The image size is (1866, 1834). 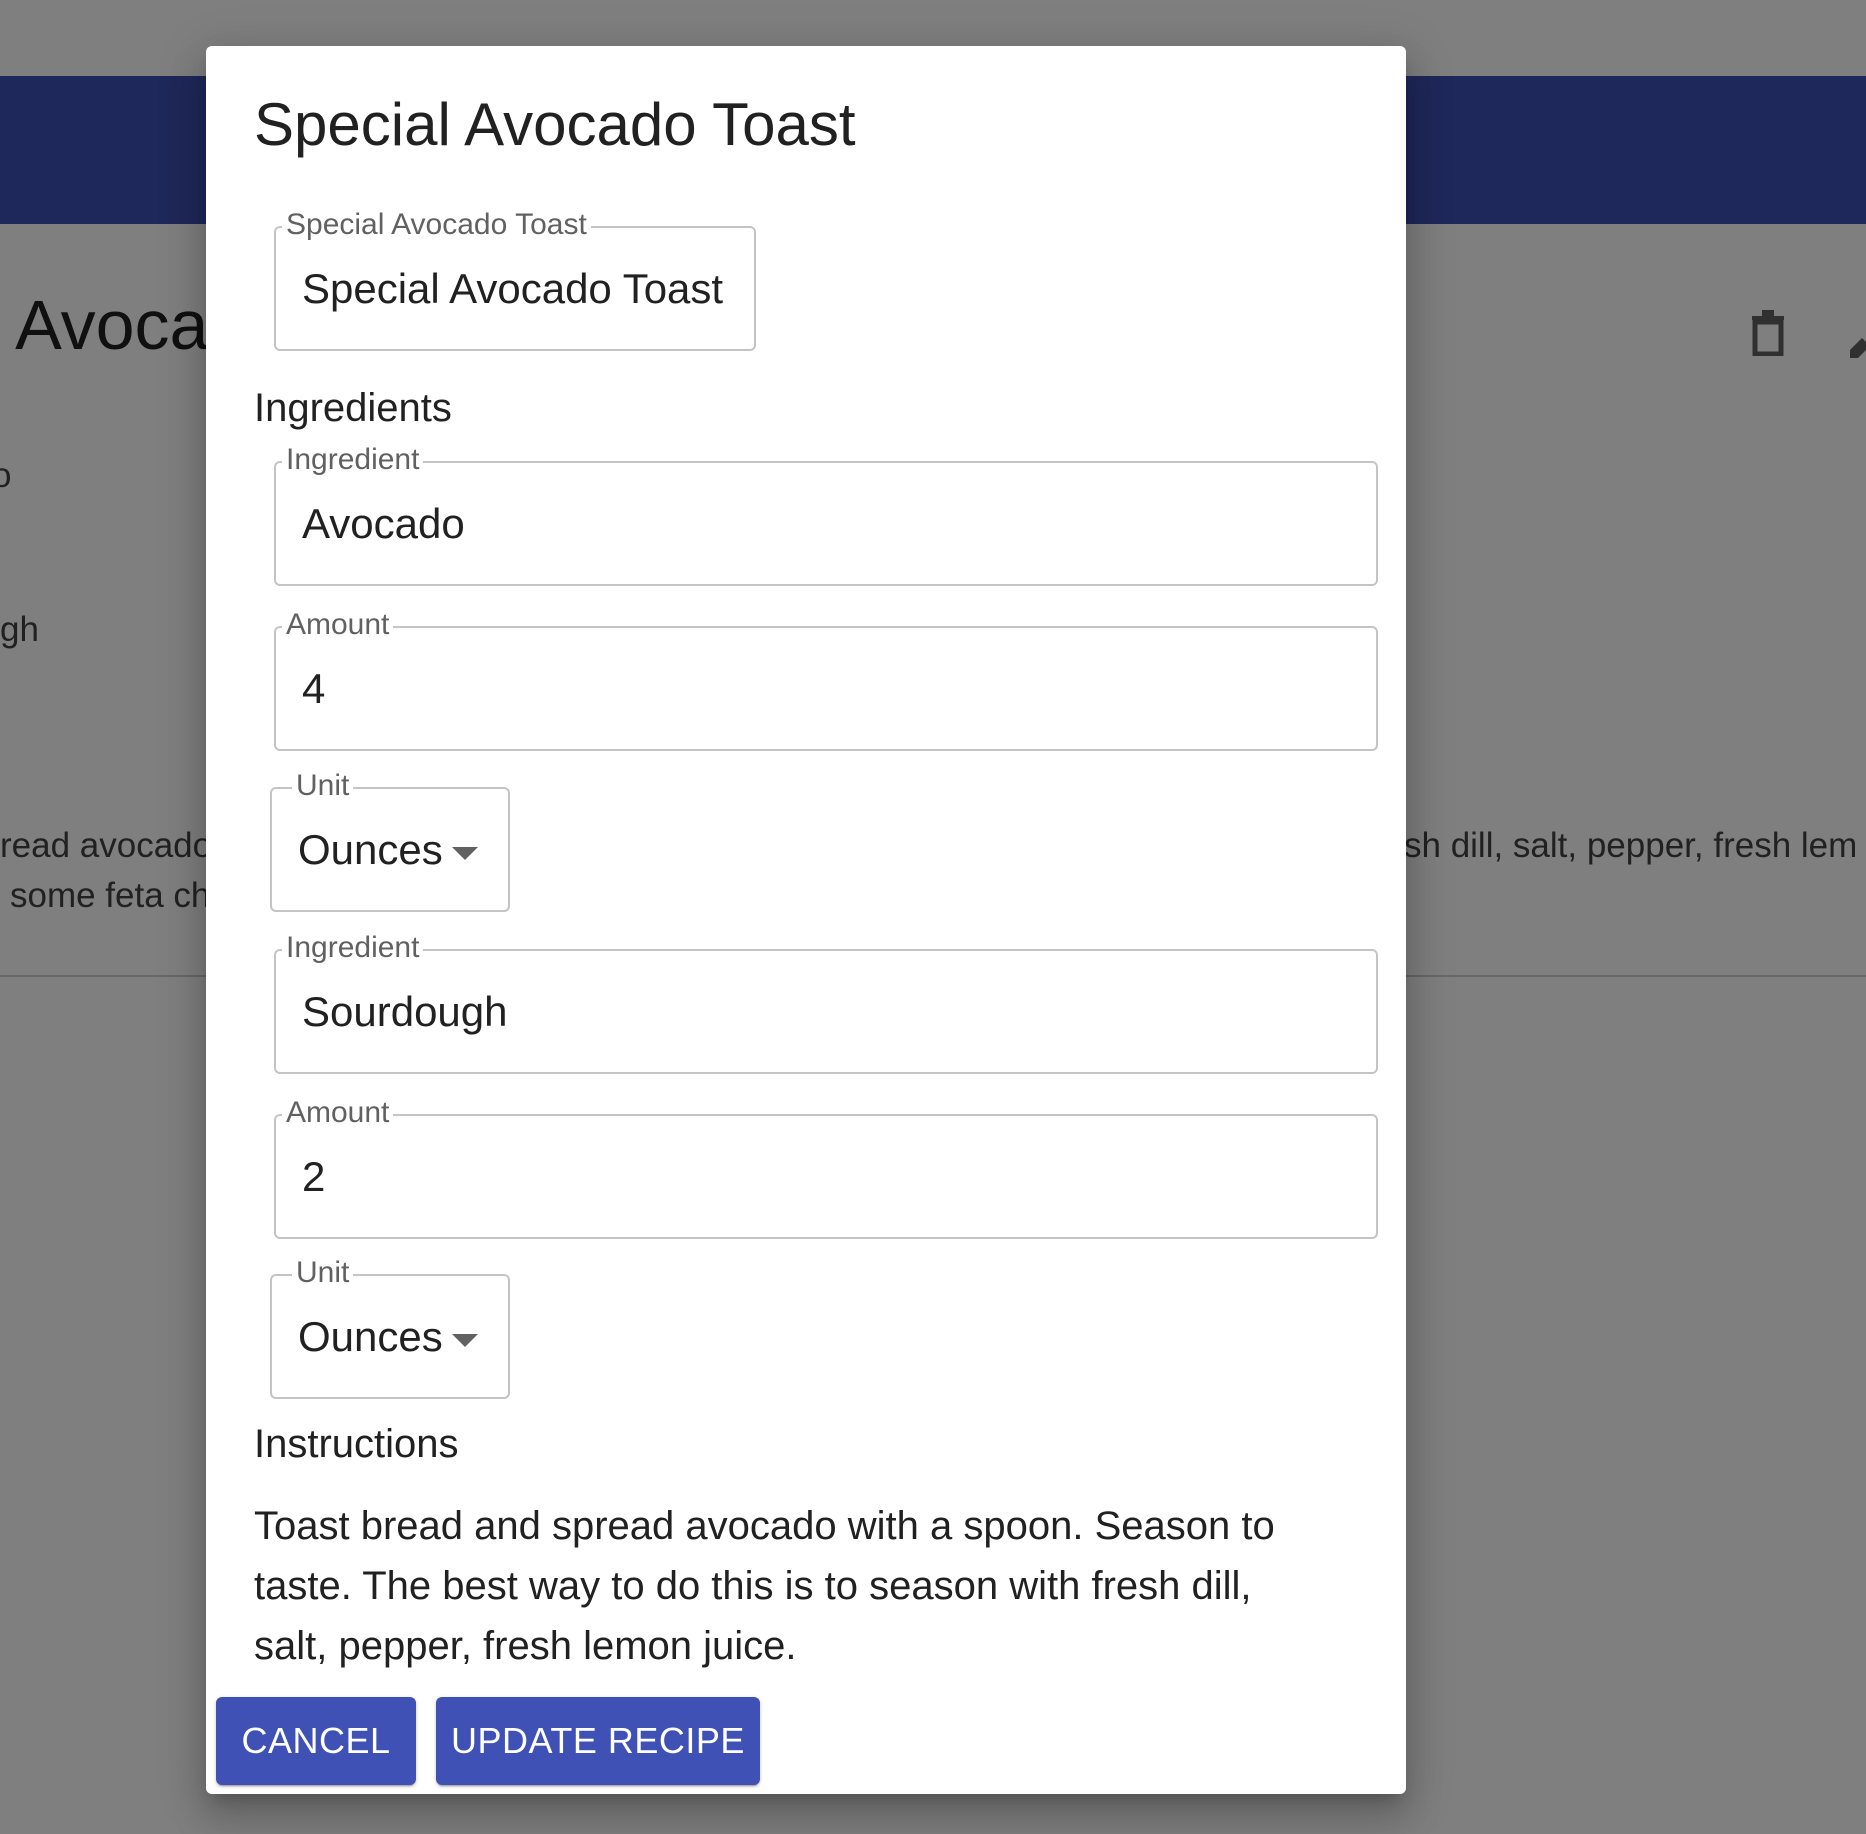 What do you see at coordinates (383, 523) in the screenshot?
I see `ingredient-value: Avocado` at bounding box center [383, 523].